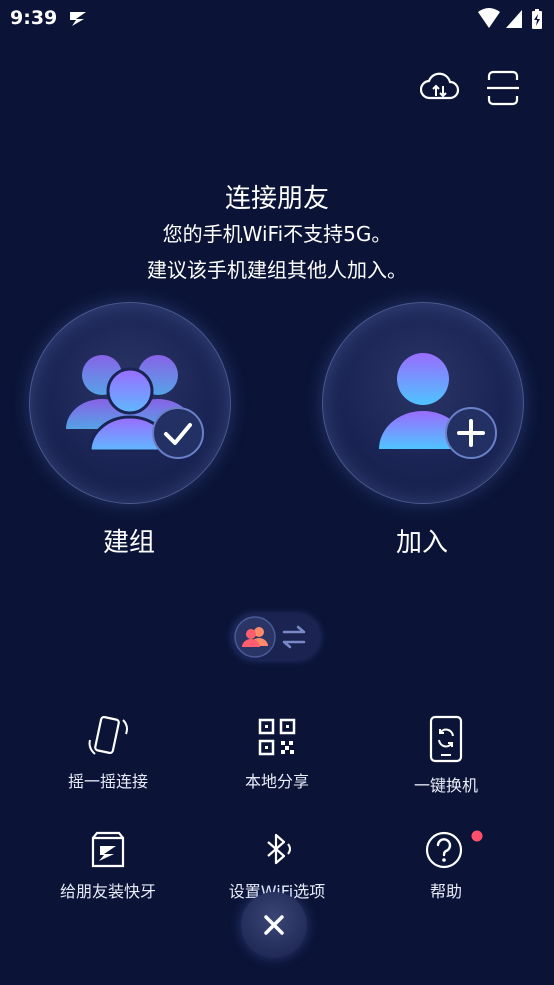 The image size is (554, 985). What do you see at coordinates (107, 781) in the screenshot?
I see `grid-label: 摇一摇连接` at bounding box center [107, 781].